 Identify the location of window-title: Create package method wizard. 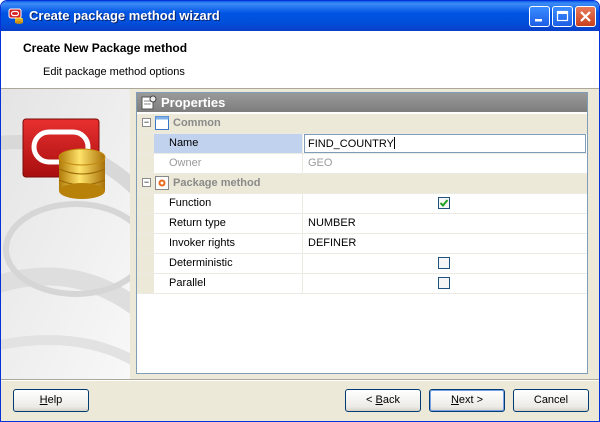
(124, 15).